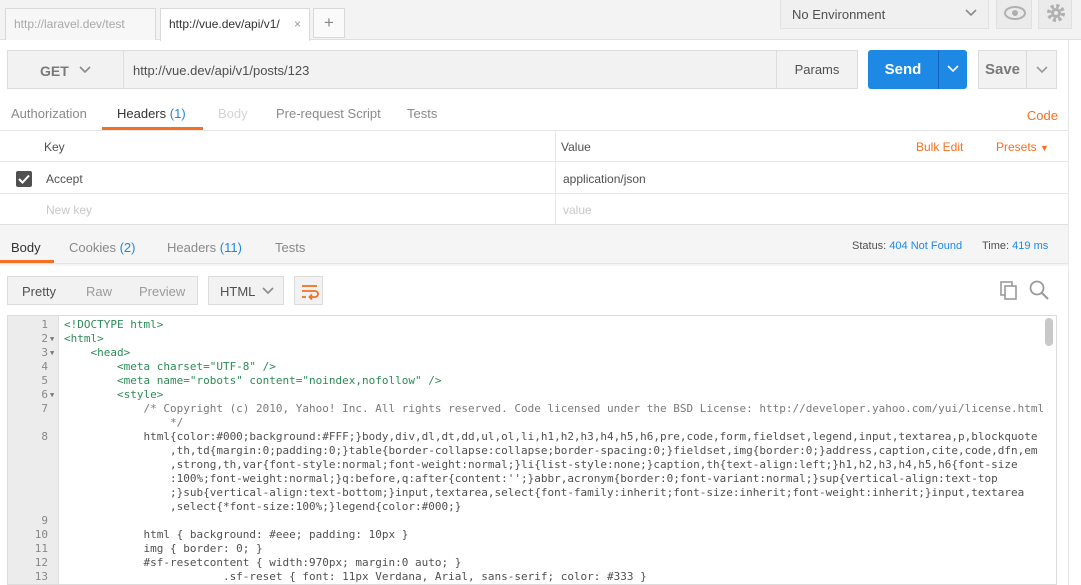 The width and height of the screenshot is (1081, 585). What do you see at coordinates (1030, 246) in the screenshot?
I see `time-value: 419 ms` at bounding box center [1030, 246].